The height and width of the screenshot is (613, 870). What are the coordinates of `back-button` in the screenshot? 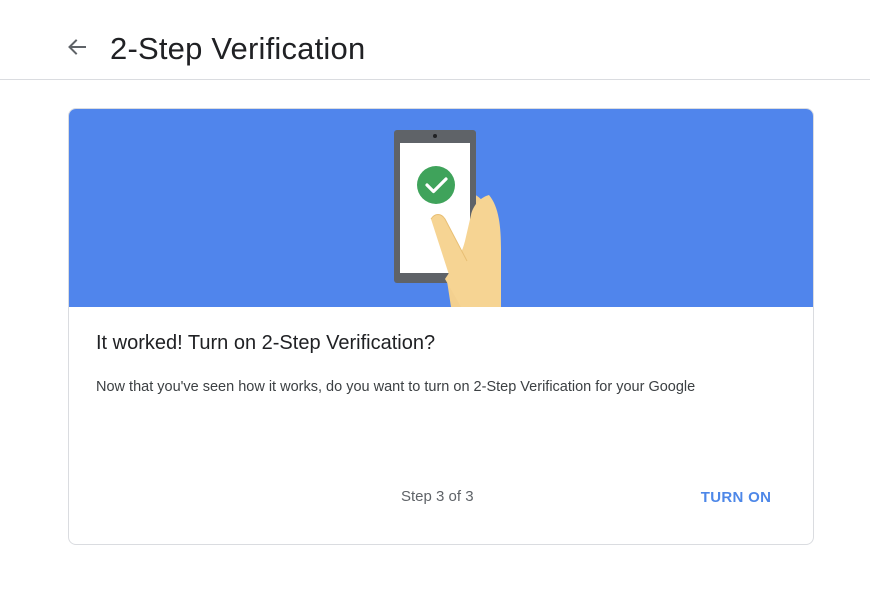 It's located at (77, 49).